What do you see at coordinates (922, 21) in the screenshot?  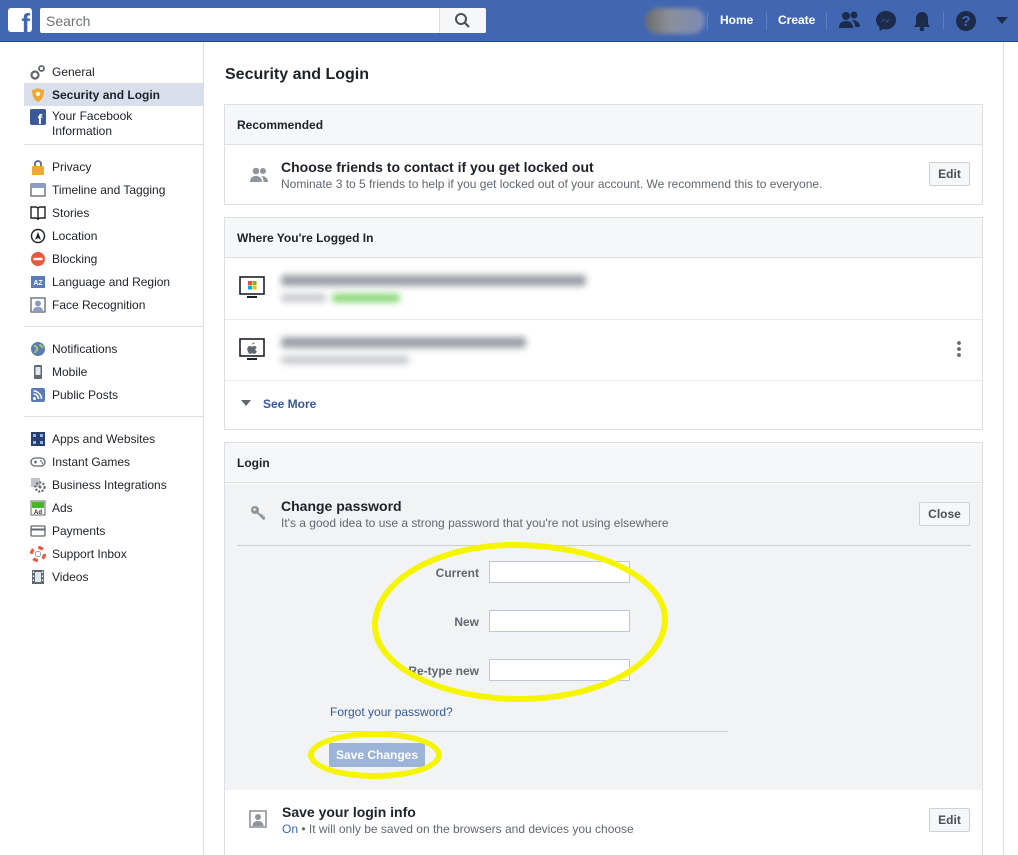 I see `notifications-bell-icon` at bounding box center [922, 21].